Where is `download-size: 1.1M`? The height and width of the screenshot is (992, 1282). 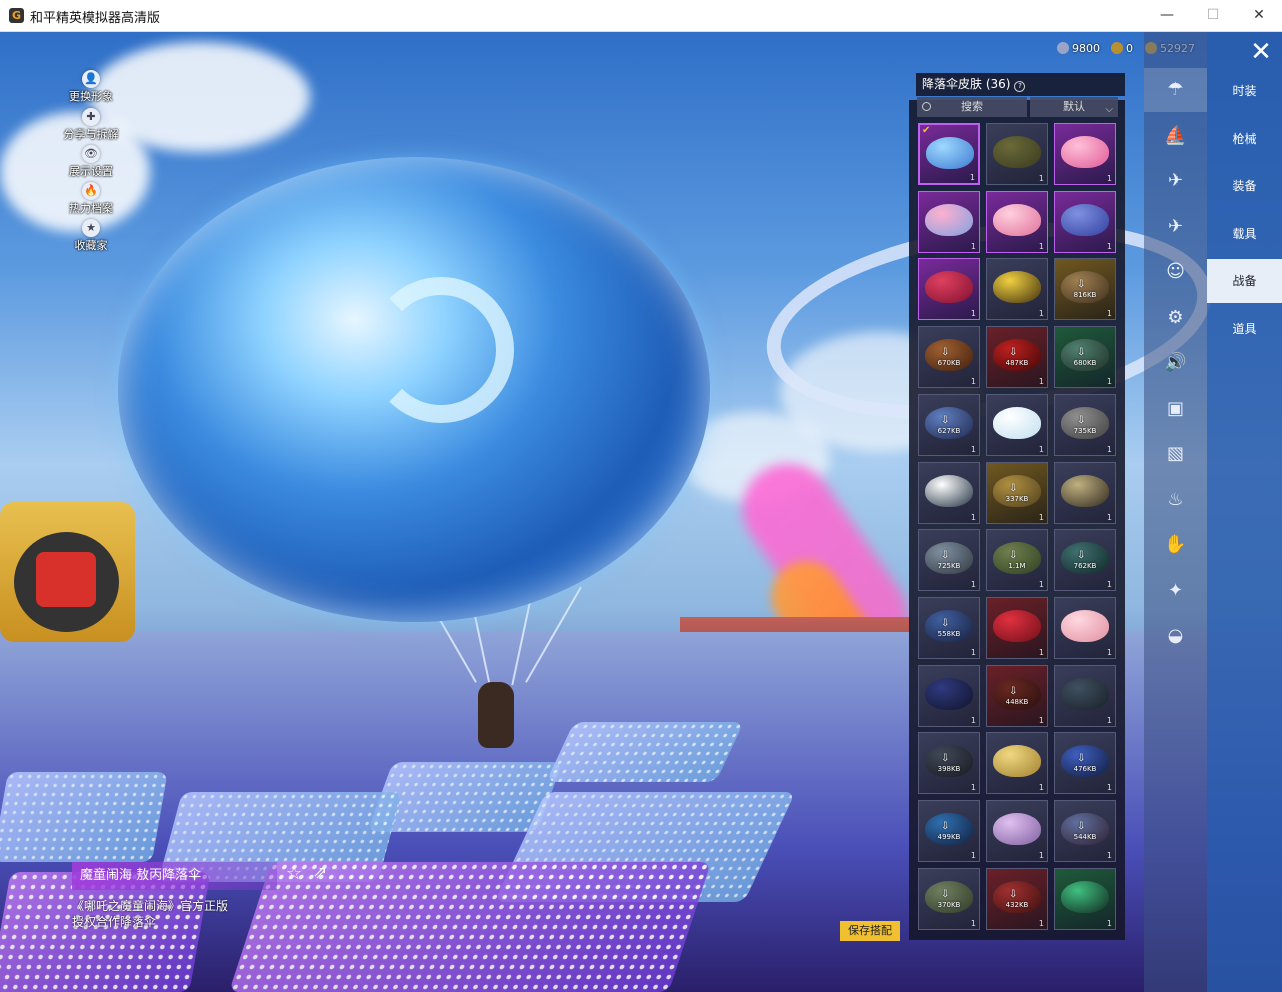
download-size: 1.1M is located at coordinates (1017, 566).